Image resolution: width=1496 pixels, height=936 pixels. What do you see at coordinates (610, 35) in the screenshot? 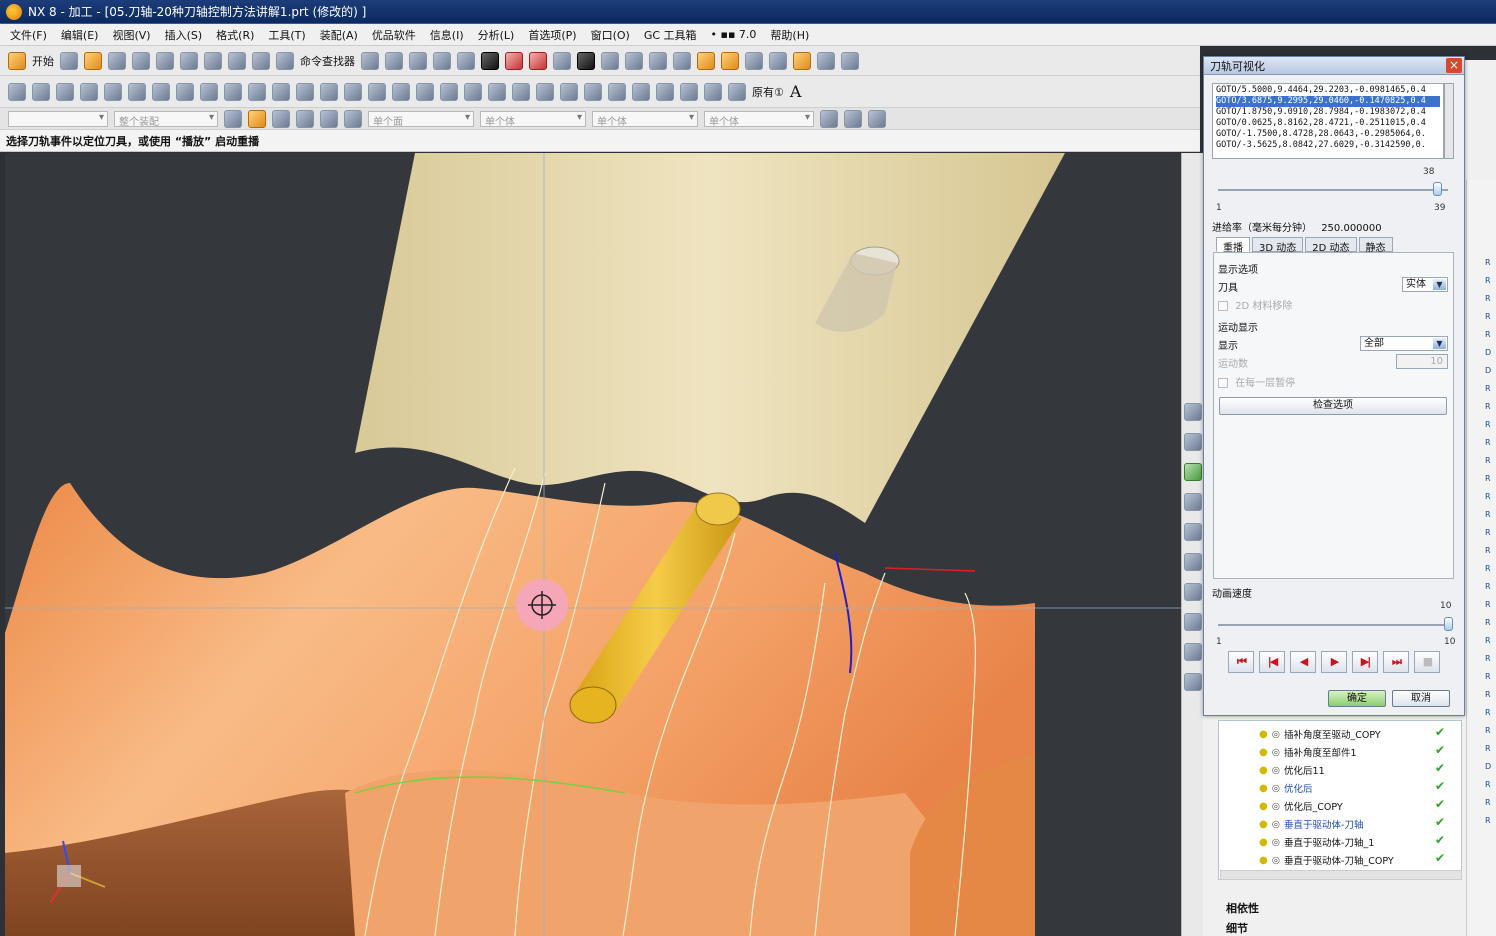
I see `menu-item-11: 窗口(O)` at bounding box center [610, 35].